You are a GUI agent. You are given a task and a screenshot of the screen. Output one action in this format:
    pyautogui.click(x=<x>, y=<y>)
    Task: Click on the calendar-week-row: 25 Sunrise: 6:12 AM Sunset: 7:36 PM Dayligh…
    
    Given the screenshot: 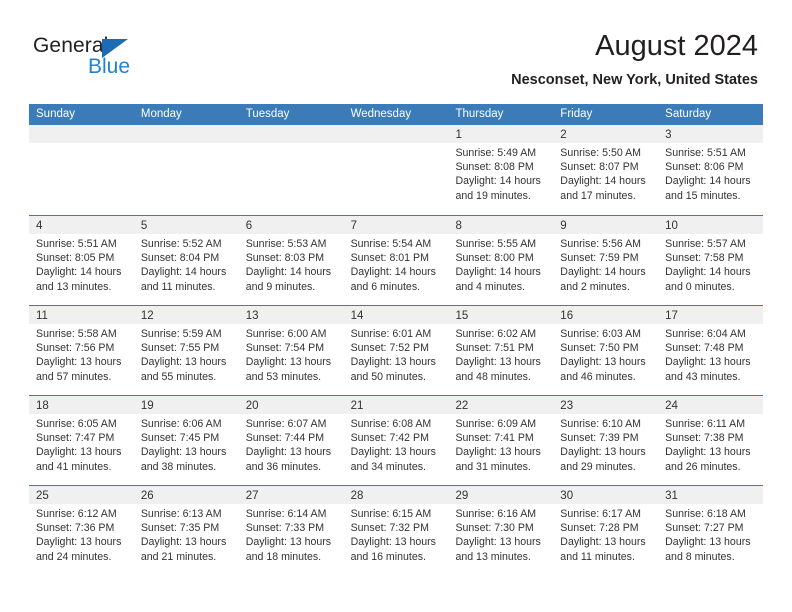 What is the action you would take?
    pyautogui.click(x=396, y=530)
    